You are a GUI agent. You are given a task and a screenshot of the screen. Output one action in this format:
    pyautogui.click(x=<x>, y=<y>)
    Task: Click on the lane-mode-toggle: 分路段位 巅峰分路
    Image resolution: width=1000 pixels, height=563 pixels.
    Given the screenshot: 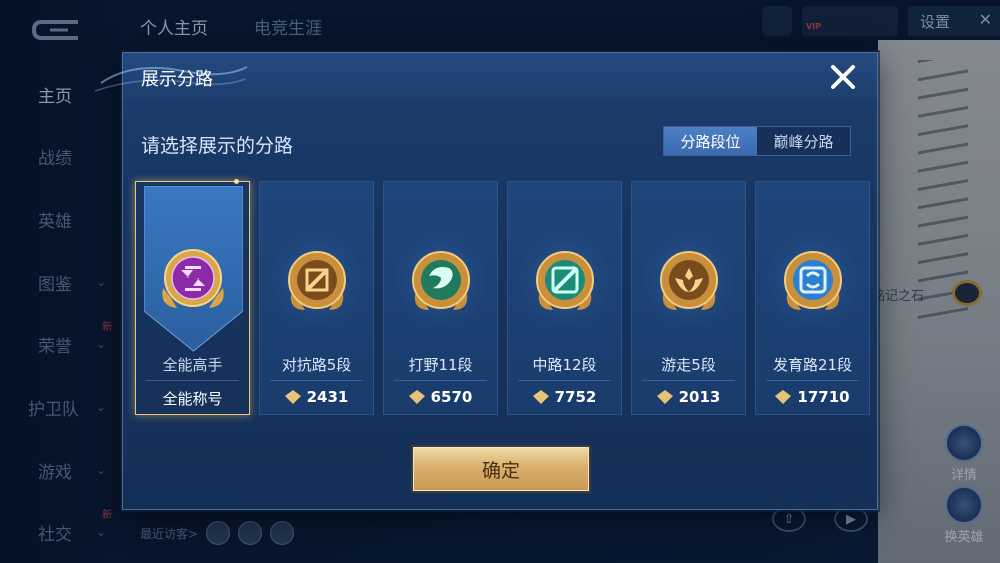 What is the action you would take?
    pyautogui.click(x=757, y=141)
    